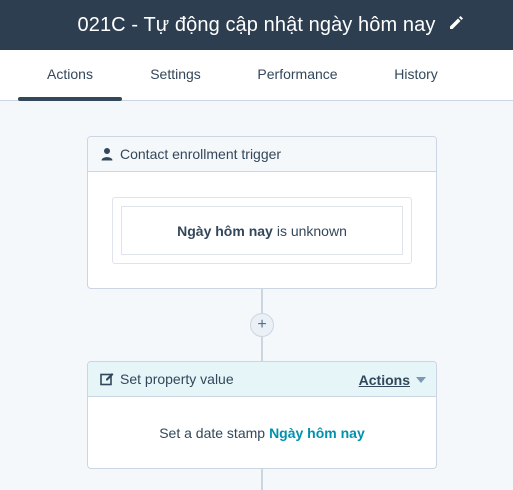 The width and height of the screenshot is (513, 490). What do you see at coordinates (416, 75) in the screenshot?
I see `tab-history: History` at bounding box center [416, 75].